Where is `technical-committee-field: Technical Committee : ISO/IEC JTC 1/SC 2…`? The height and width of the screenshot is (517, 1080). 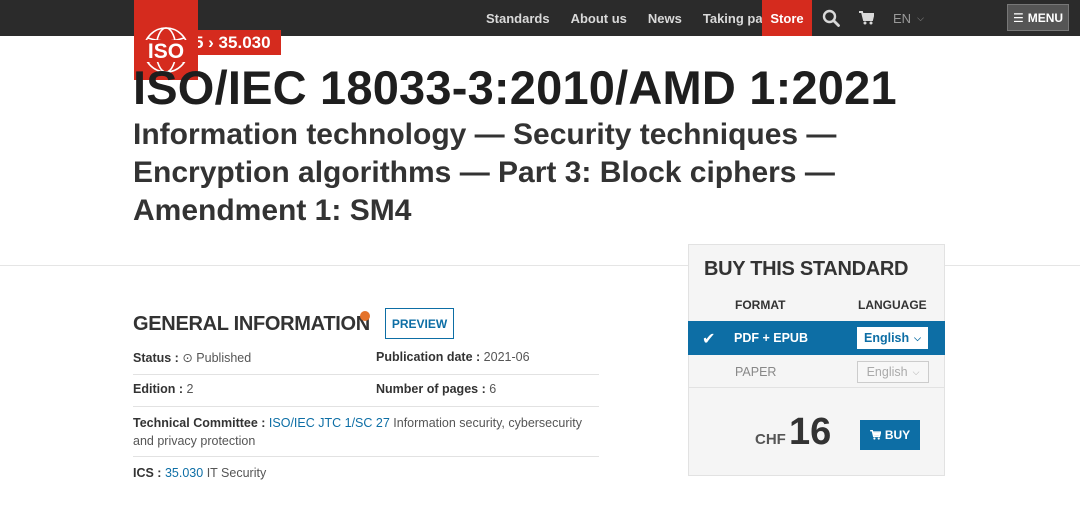
technical-committee-field: Technical Committee : ISO/IEC JTC 1/SC 2… is located at coordinates (366, 432).